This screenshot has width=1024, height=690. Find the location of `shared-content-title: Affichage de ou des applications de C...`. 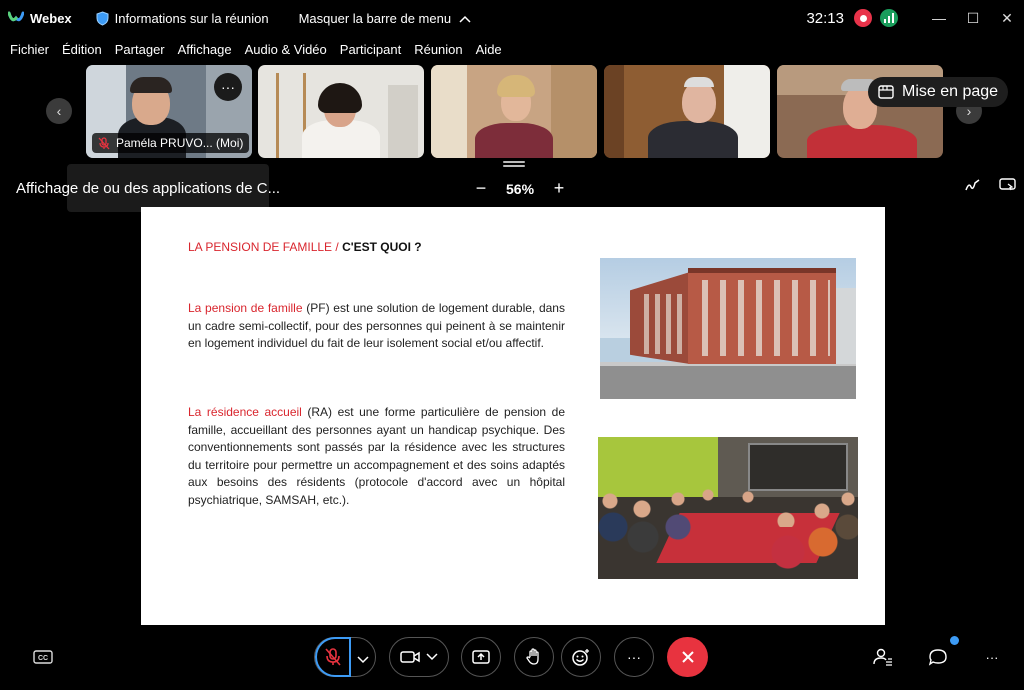

shared-content-title: Affichage de ou des applications de C... is located at coordinates (148, 188).